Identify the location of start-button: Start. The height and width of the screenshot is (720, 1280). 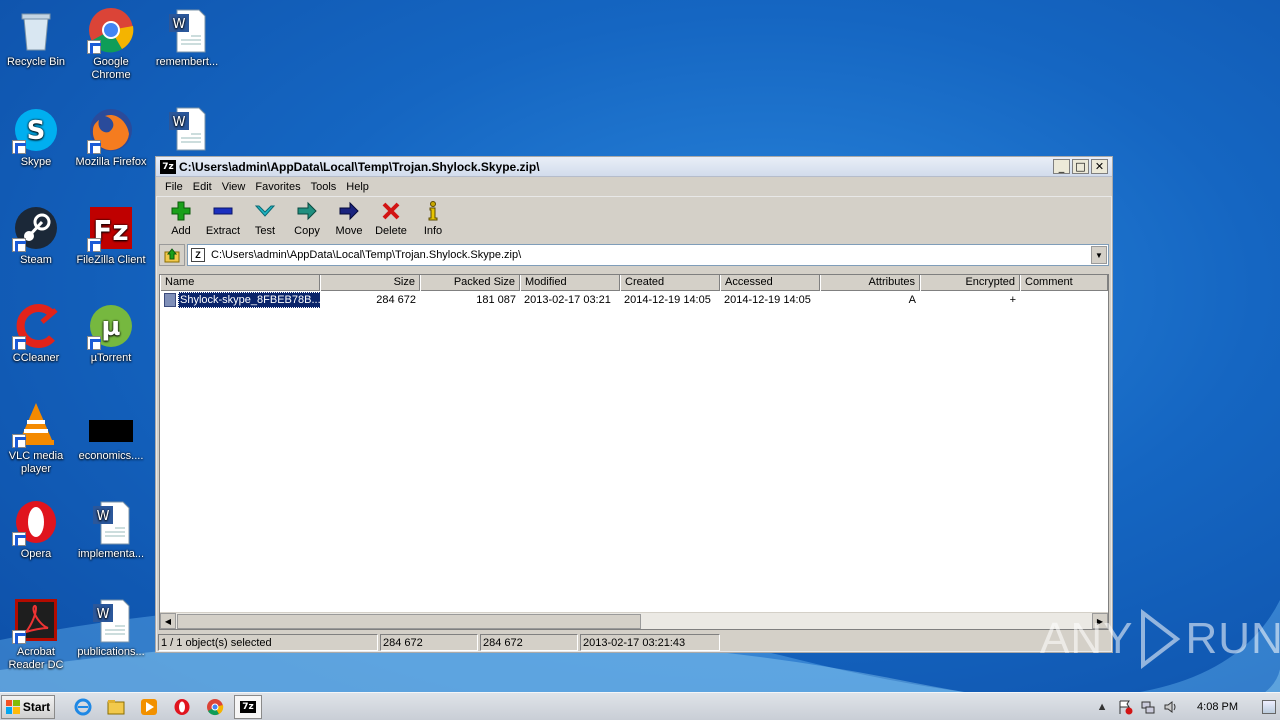
(28, 706).